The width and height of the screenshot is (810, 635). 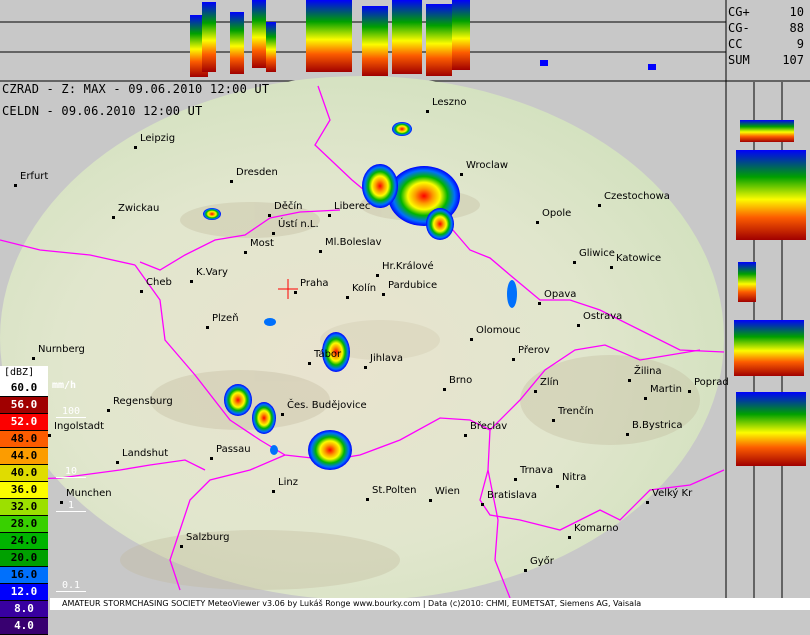 I want to click on rain-rate-label: 1, so click(x=71, y=506).